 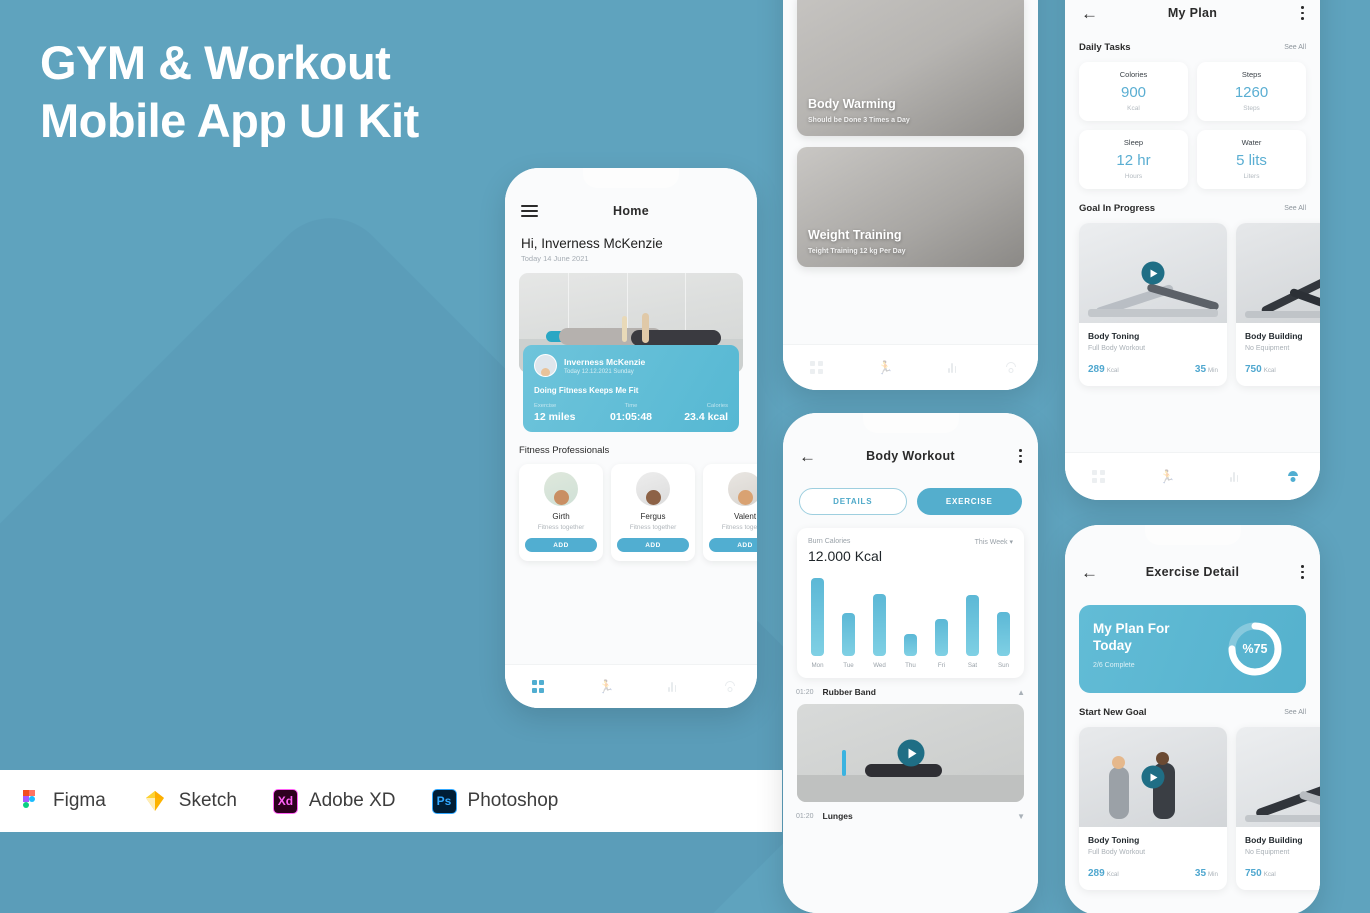 What do you see at coordinates (1251, 142) in the screenshot?
I see `tile-label: Water` at bounding box center [1251, 142].